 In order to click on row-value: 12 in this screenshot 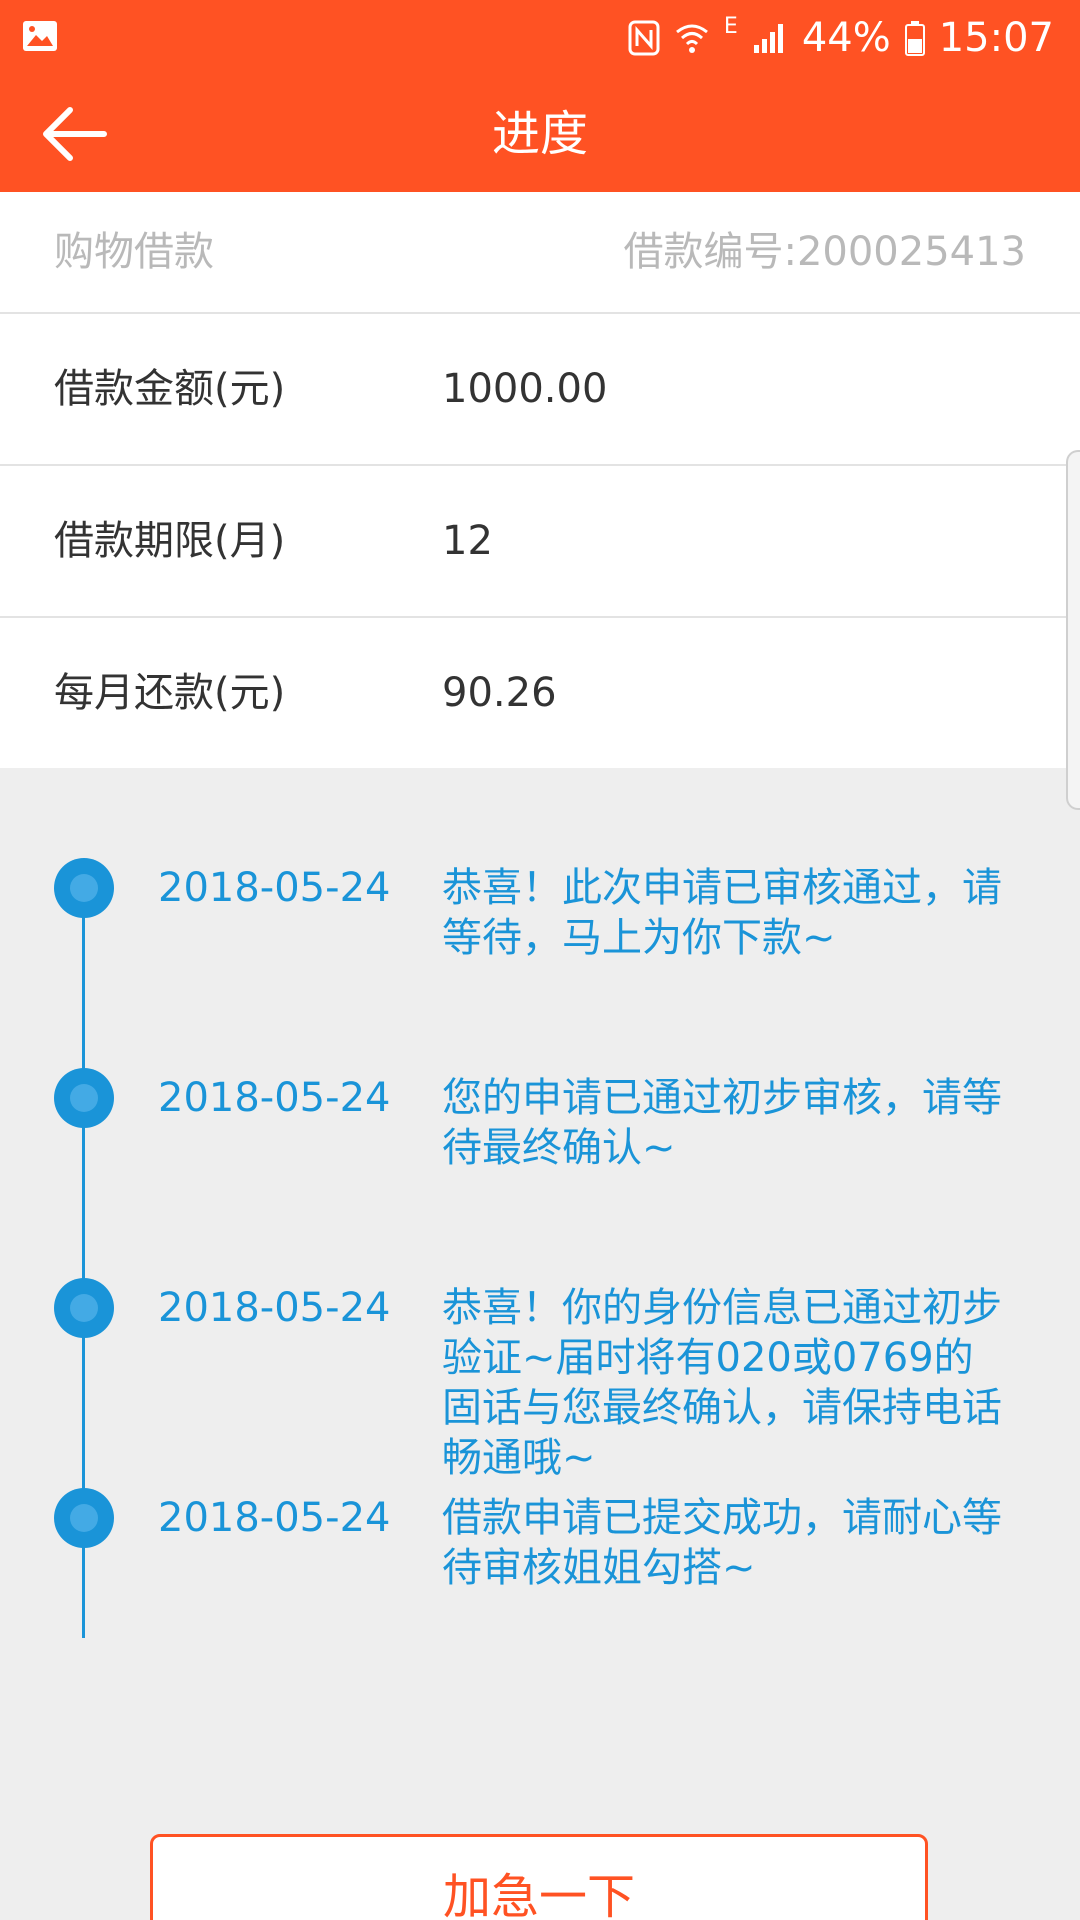, I will do `click(467, 541)`.